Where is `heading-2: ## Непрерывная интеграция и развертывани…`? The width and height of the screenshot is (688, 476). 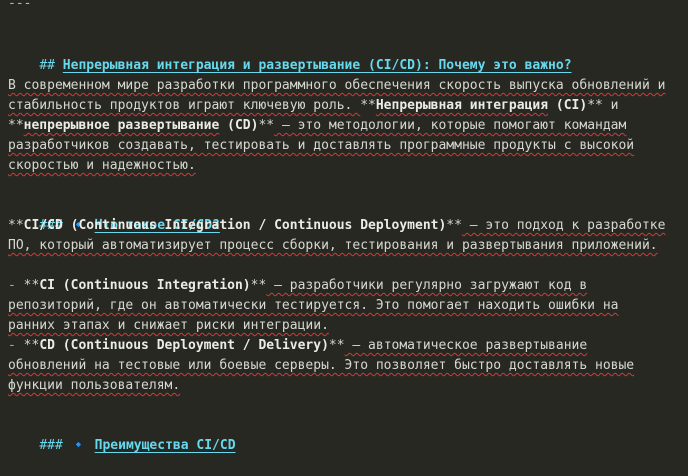
heading-2: ## Непрерывная интеграция и развертывани… is located at coordinates (289, 54).